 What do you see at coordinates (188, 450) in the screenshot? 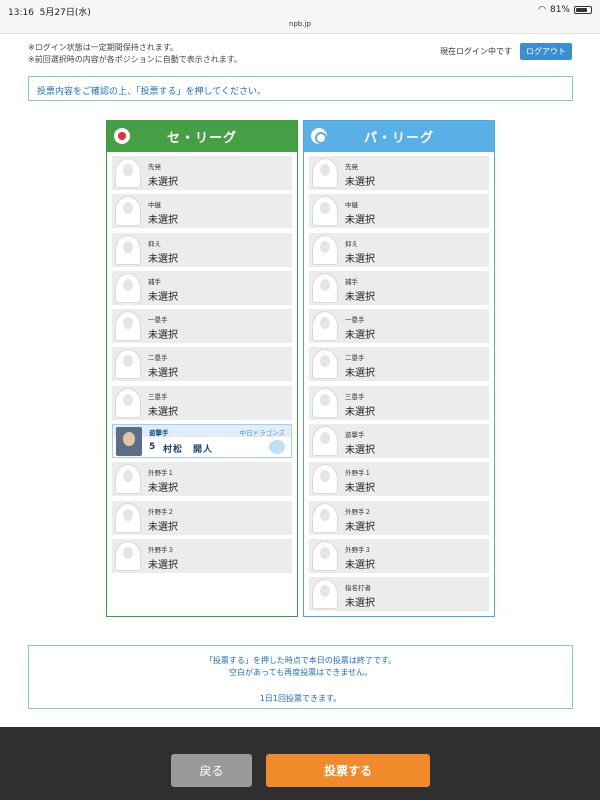
I see `player-name: 村松 開人` at bounding box center [188, 450].